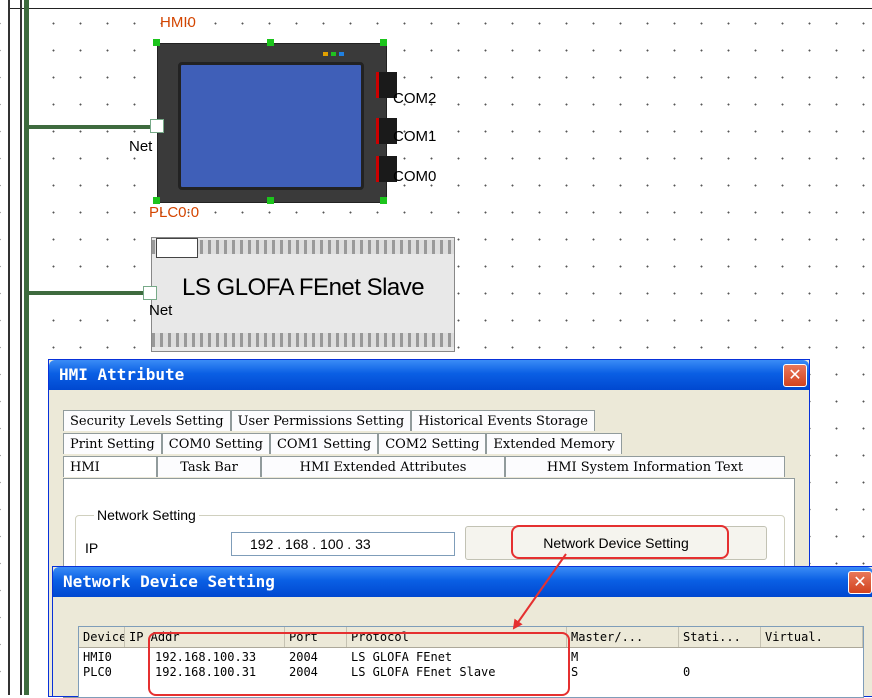  I want to click on tab-hmi: HMI, so click(110, 466).